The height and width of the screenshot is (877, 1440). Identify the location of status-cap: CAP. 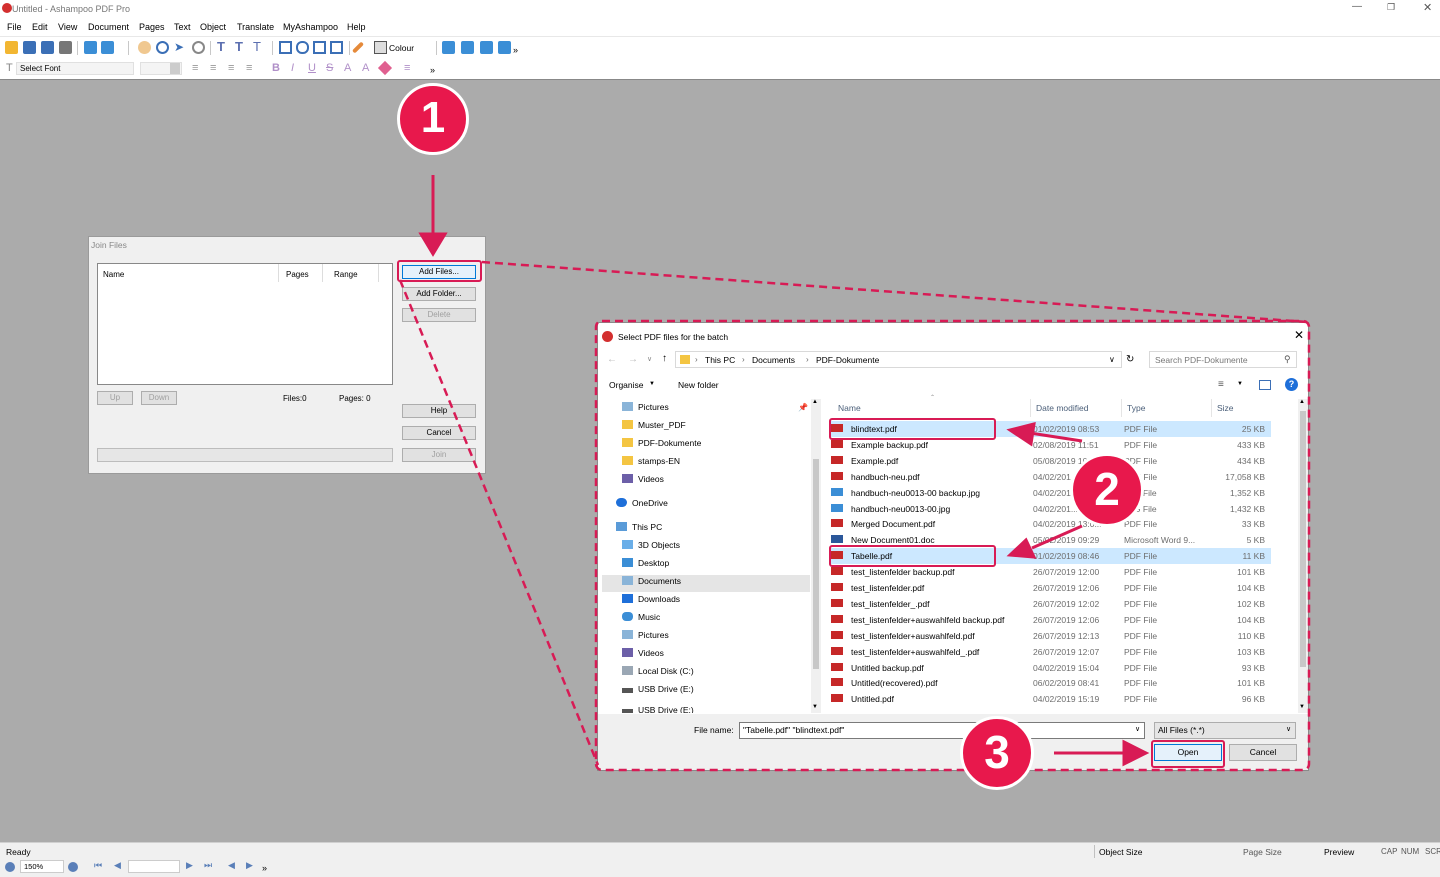
(1389, 851).